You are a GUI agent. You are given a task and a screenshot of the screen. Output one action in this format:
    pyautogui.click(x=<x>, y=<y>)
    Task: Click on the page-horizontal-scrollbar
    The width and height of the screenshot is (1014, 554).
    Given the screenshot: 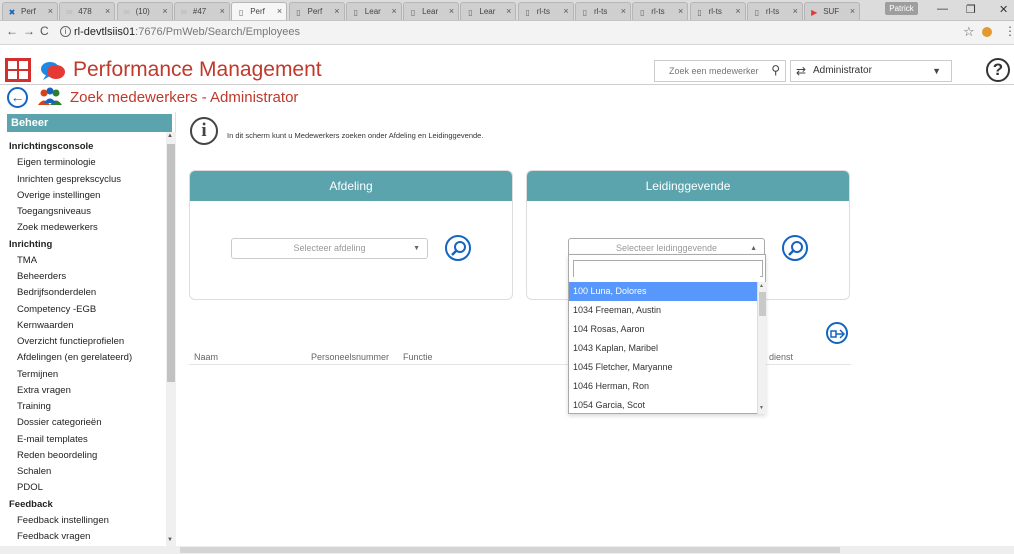 What is the action you would take?
    pyautogui.click(x=507, y=550)
    